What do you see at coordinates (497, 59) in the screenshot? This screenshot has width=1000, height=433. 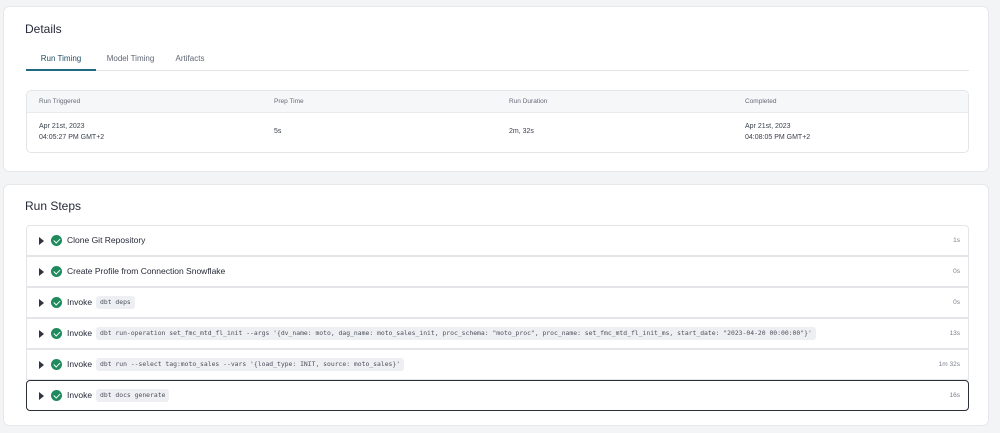 I see `details-tabs: Run Timing Model Timing Artifacts` at bounding box center [497, 59].